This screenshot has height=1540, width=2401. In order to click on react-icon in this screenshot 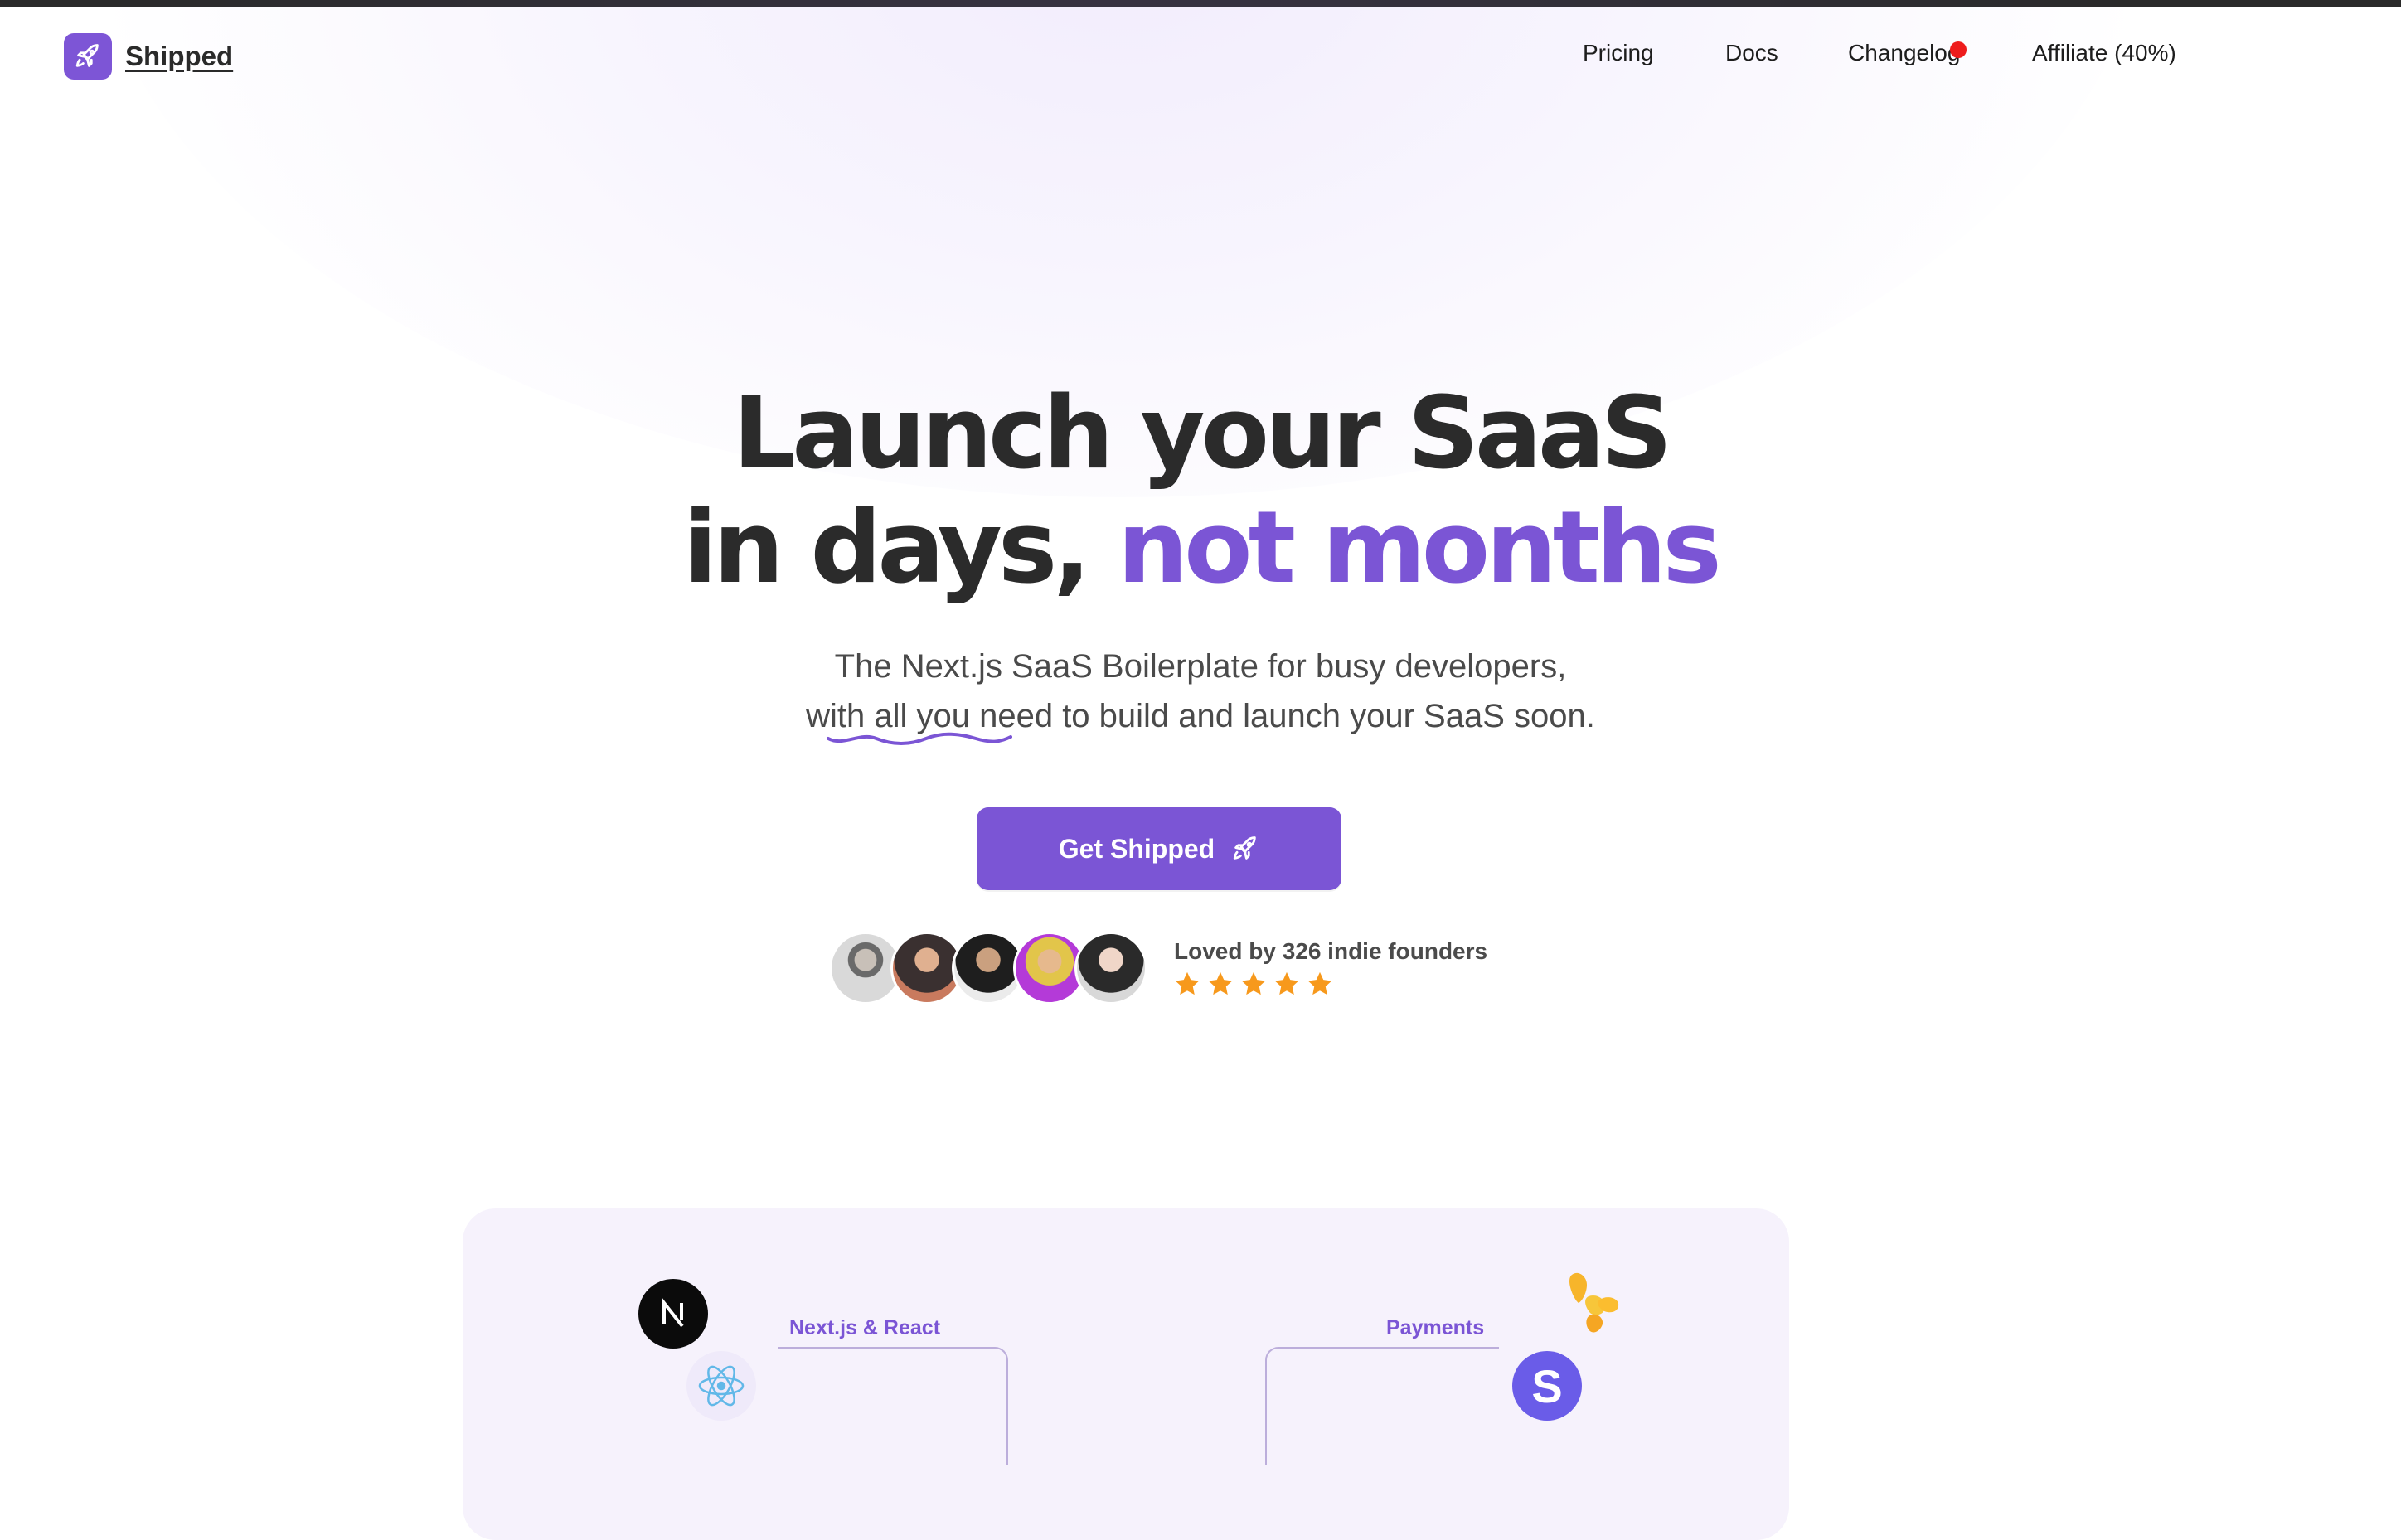, I will do `click(721, 1386)`.